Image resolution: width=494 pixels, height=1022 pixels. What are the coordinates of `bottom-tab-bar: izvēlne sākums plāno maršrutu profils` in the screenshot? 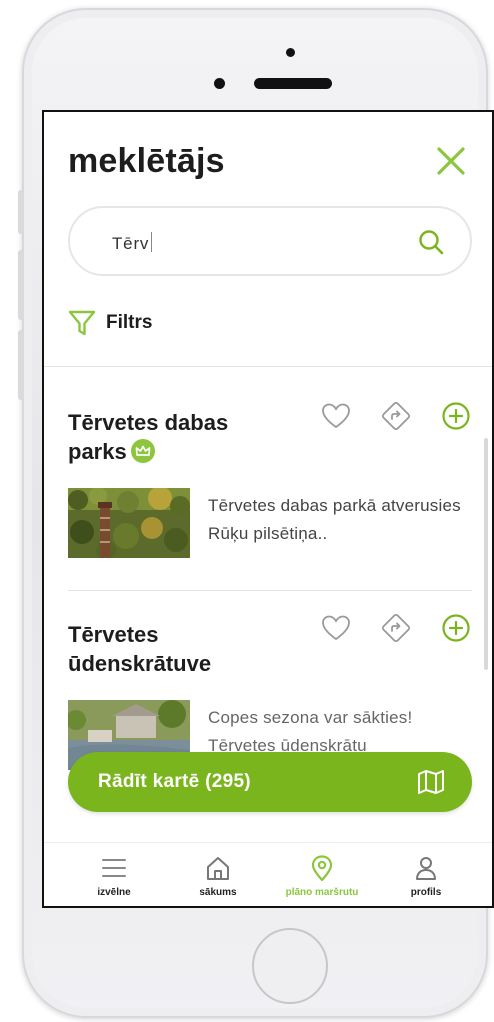 It's located at (268, 874).